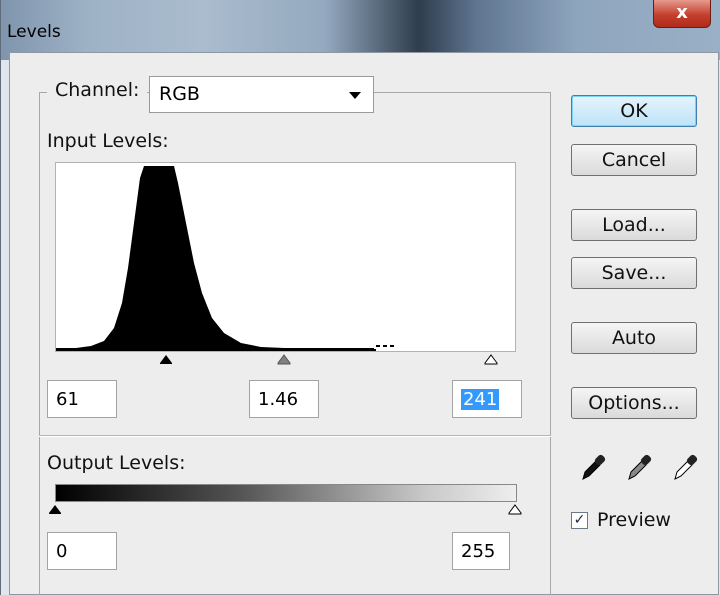 Image resolution: width=720 pixels, height=595 pixels. I want to click on divider, so click(295, 436).